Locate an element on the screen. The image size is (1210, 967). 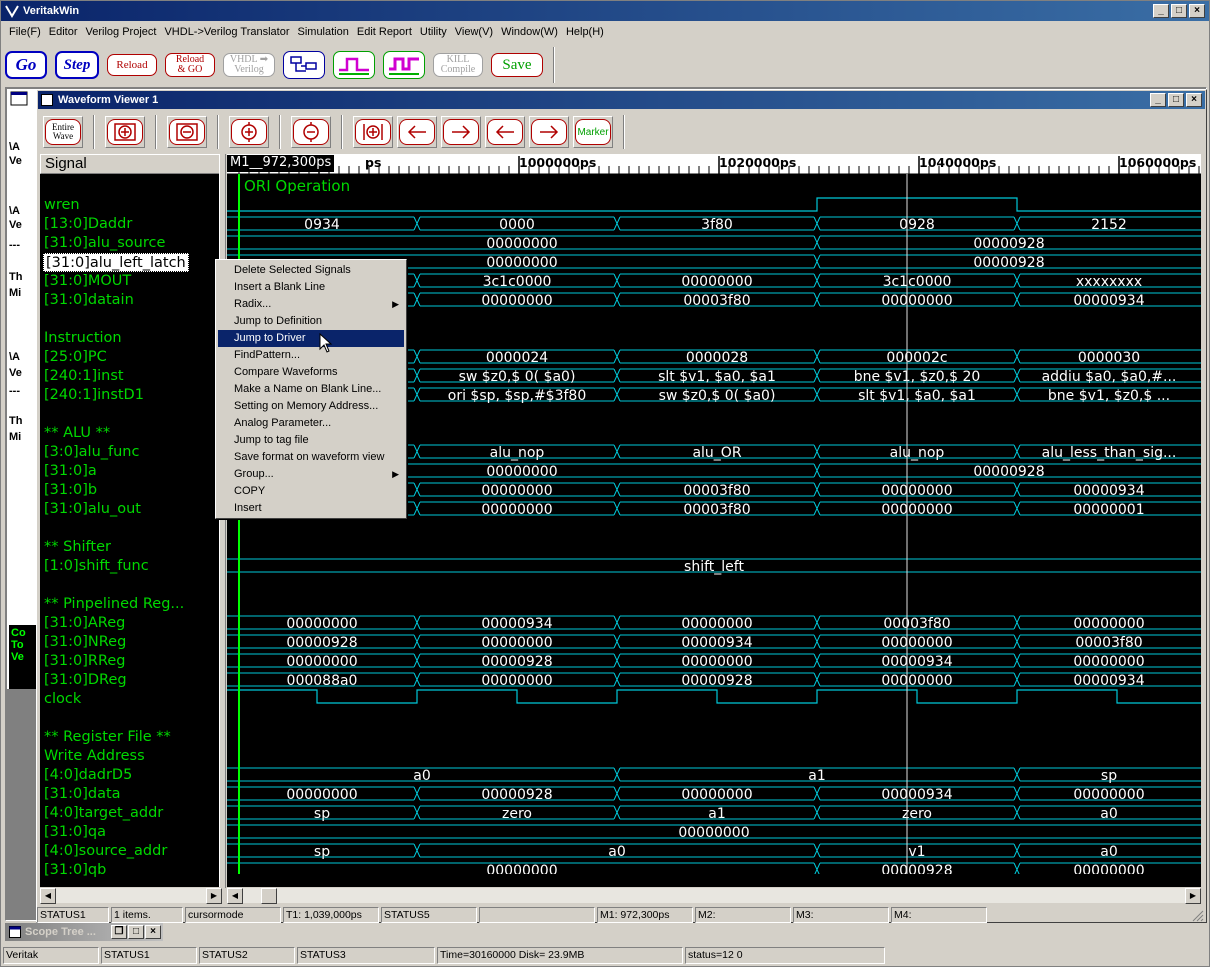
signal-name: [1:0]shift_func is located at coordinates (96, 566).